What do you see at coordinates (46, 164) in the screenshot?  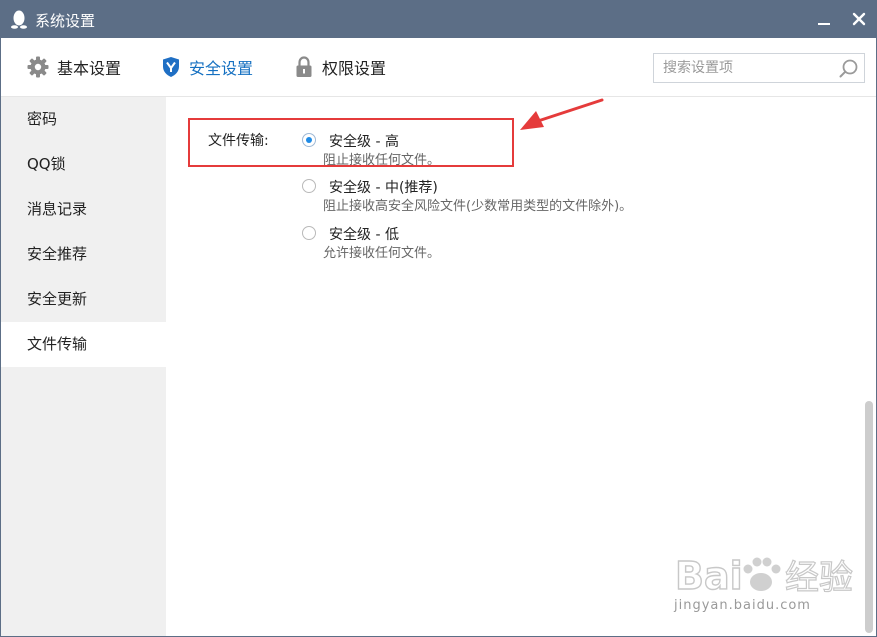 I see `sidebar-item-label: QQ锁` at bounding box center [46, 164].